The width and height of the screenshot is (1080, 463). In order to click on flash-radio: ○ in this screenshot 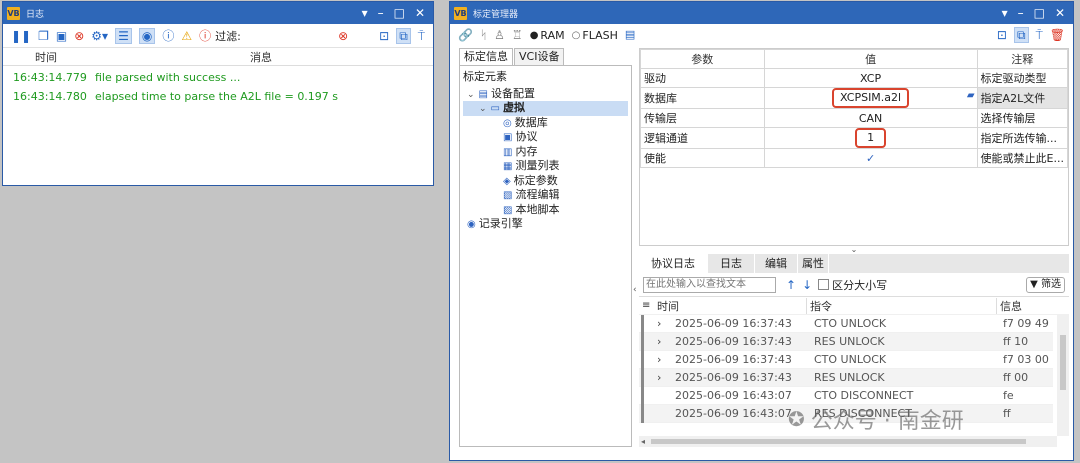, I will do `click(576, 35)`.